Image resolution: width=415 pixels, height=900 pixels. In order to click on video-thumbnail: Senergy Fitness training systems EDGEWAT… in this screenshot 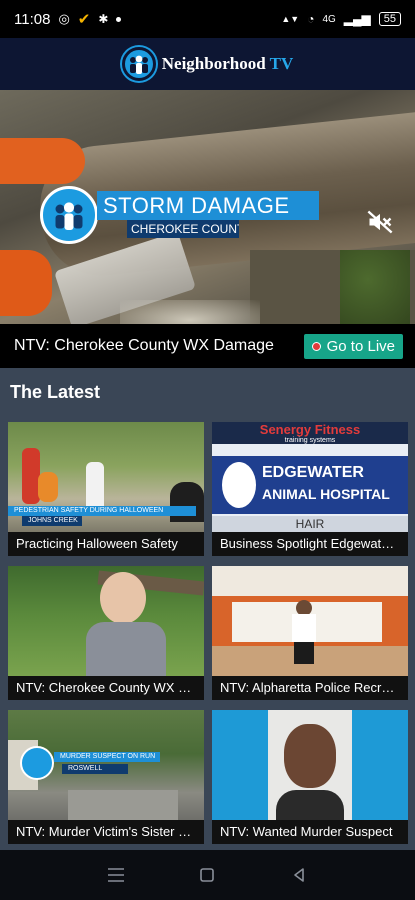, I will do `click(310, 477)`.